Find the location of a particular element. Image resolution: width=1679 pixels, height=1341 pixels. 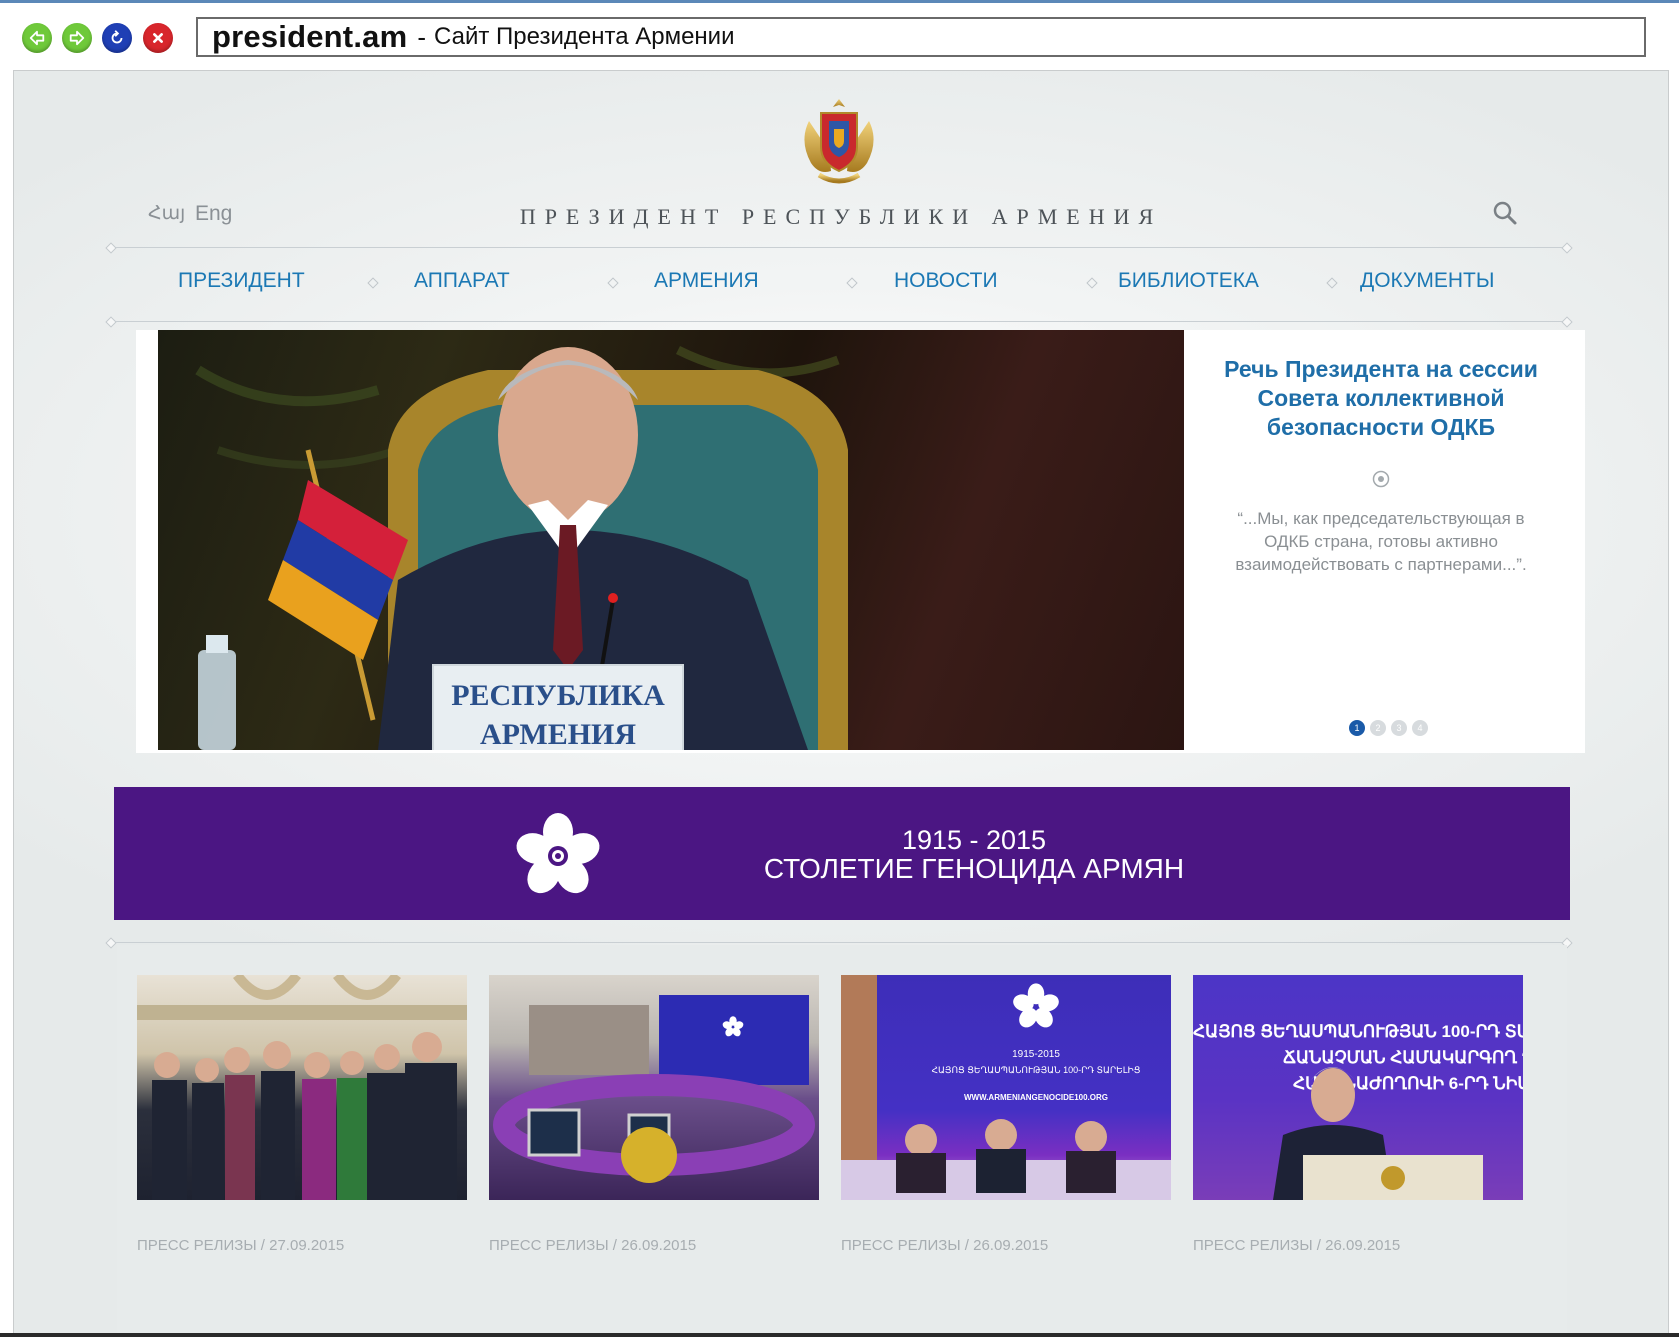

bottom-border is located at coordinates (839, 1335).